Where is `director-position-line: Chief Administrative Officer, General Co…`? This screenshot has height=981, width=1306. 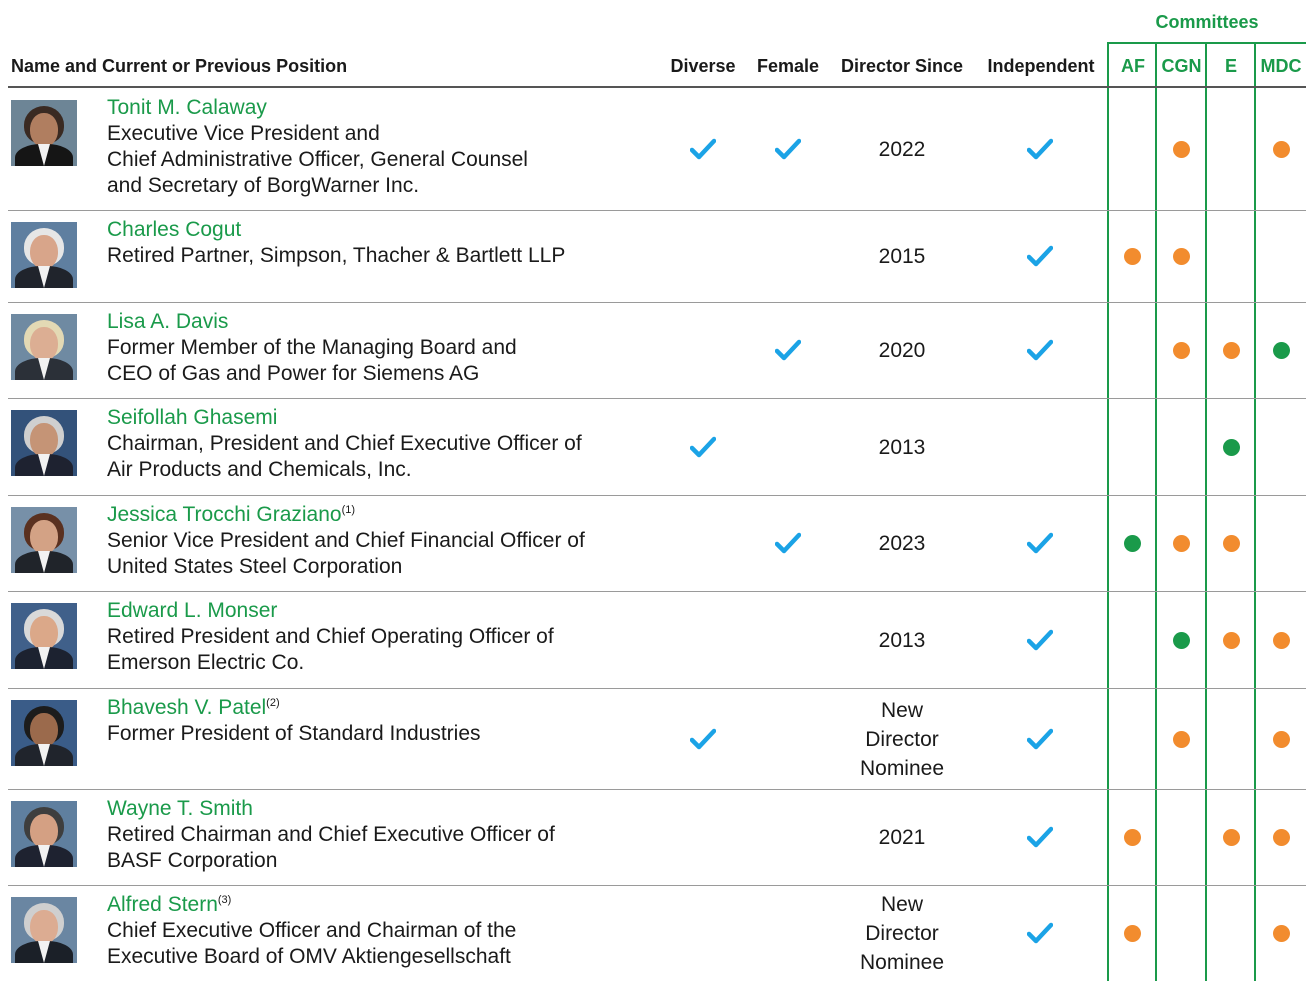 director-position-line: Chief Administrative Officer, General Co… is located at coordinates (317, 159).